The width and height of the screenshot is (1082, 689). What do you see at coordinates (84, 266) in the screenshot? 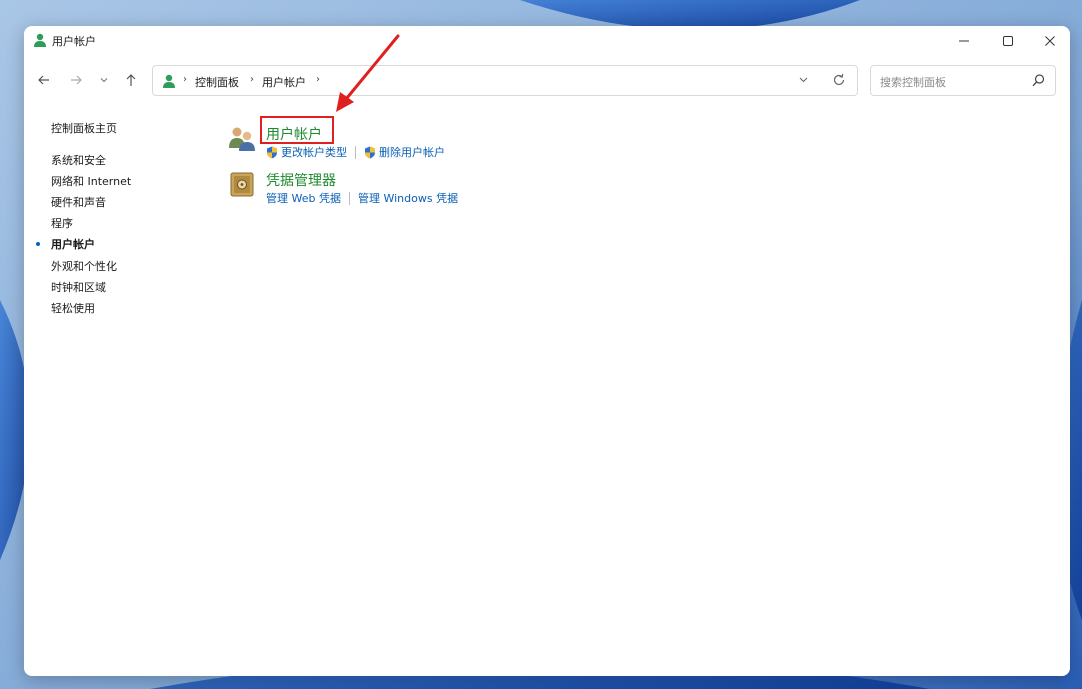
I see `sidebar-item-appearance: 外观和个性化` at bounding box center [84, 266].